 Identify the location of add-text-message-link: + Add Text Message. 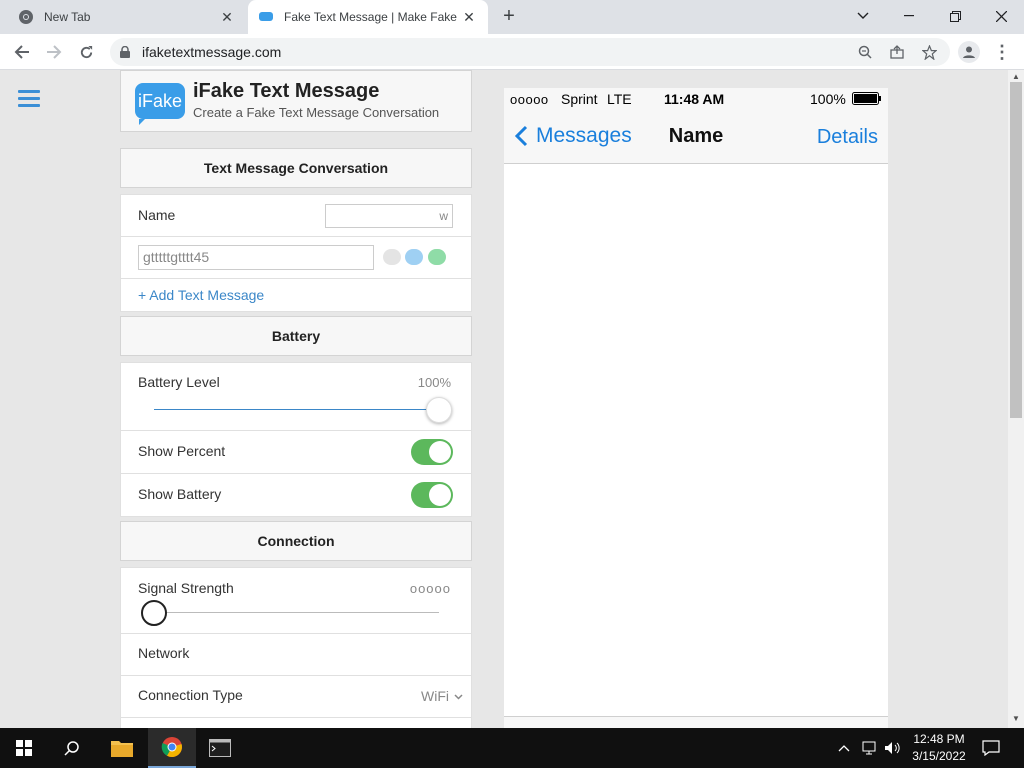
(201, 295).